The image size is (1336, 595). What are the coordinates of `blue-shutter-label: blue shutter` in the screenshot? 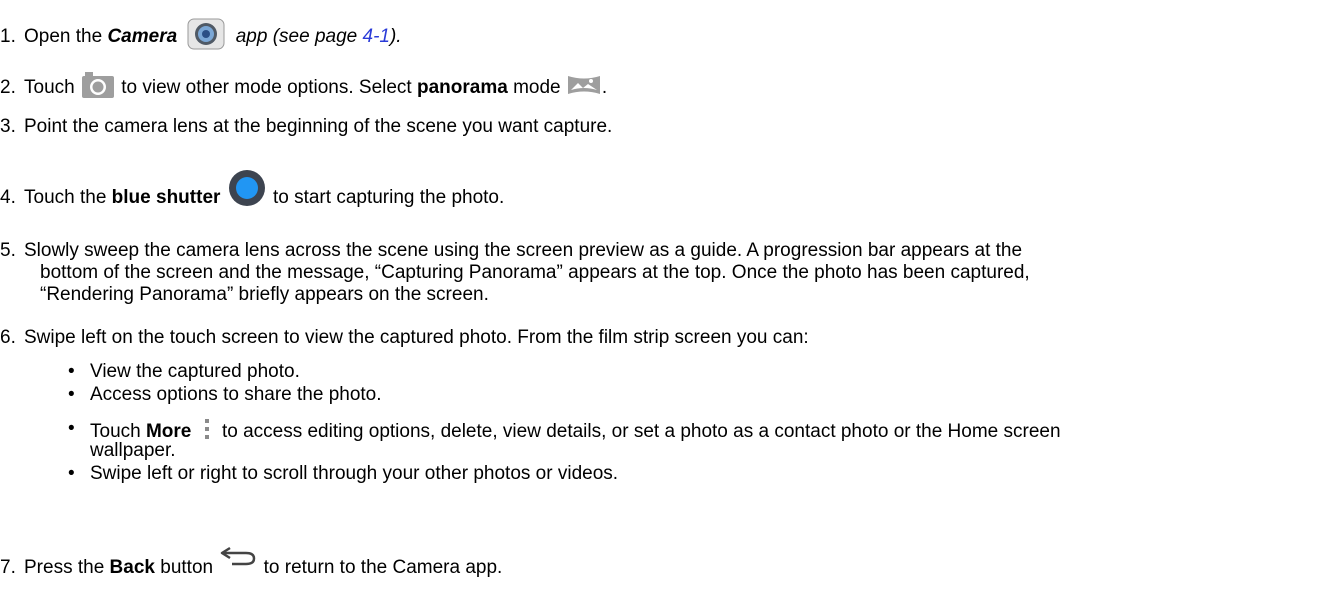 It's located at (166, 198).